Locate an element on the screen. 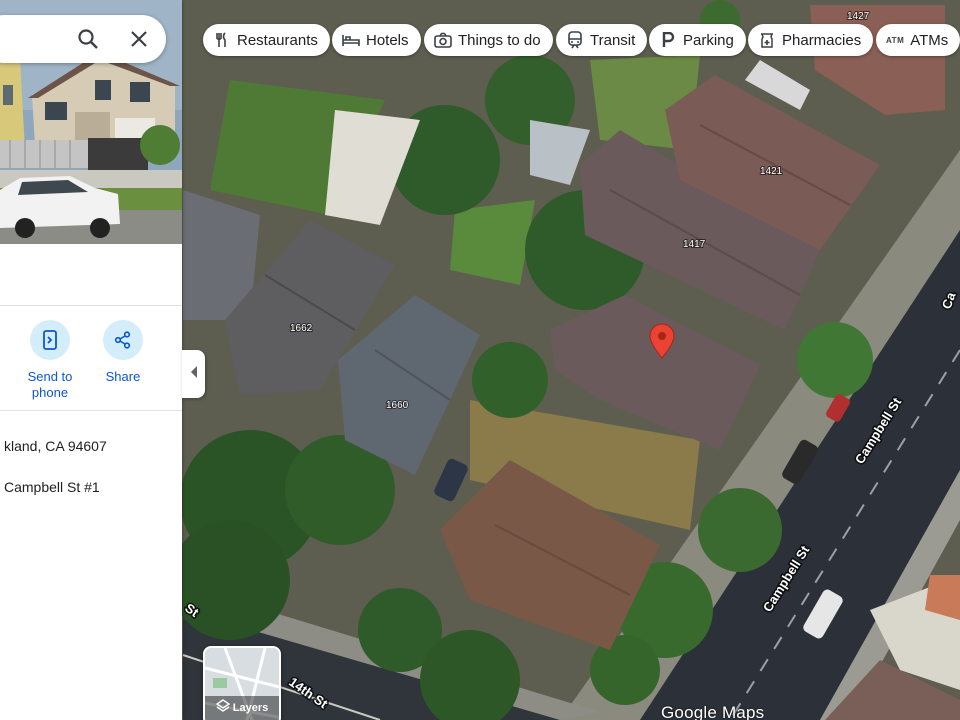 The height and width of the screenshot is (720, 960). chip-label: Parking is located at coordinates (708, 40).